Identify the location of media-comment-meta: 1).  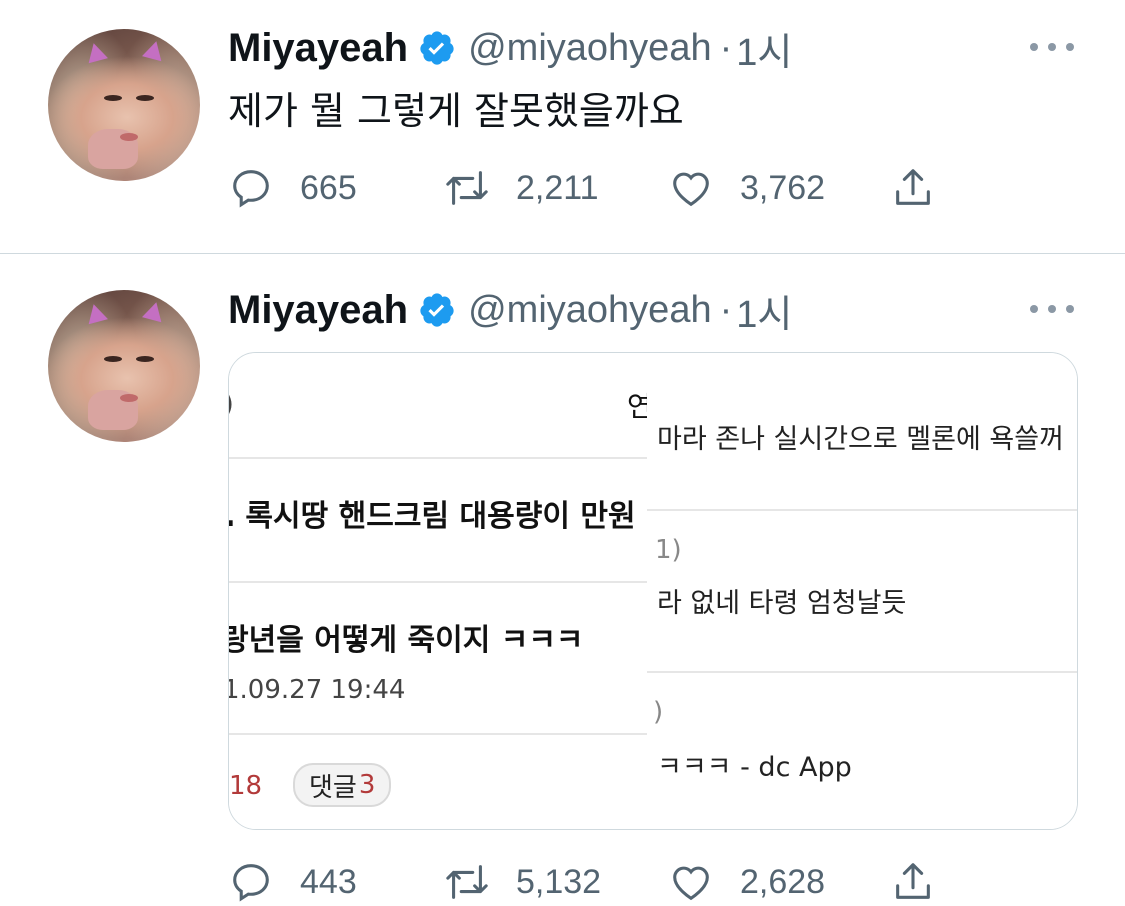
(668, 550).